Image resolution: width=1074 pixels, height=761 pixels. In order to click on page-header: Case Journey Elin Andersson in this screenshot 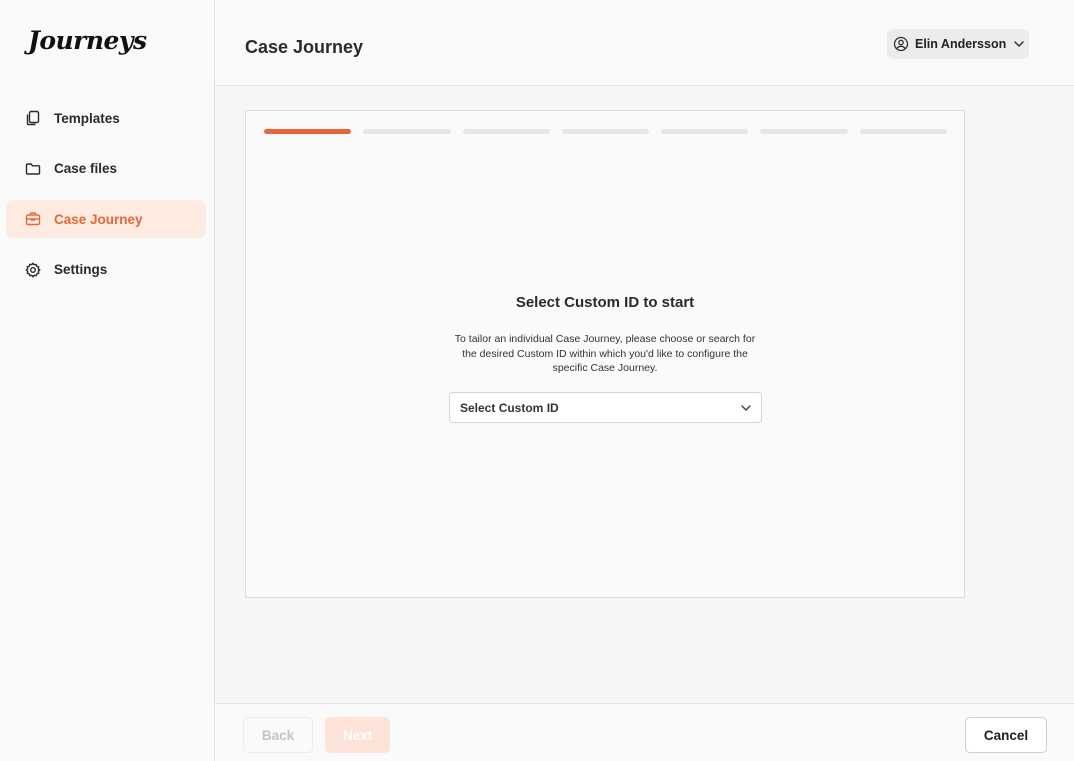, I will do `click(644, 43)`.